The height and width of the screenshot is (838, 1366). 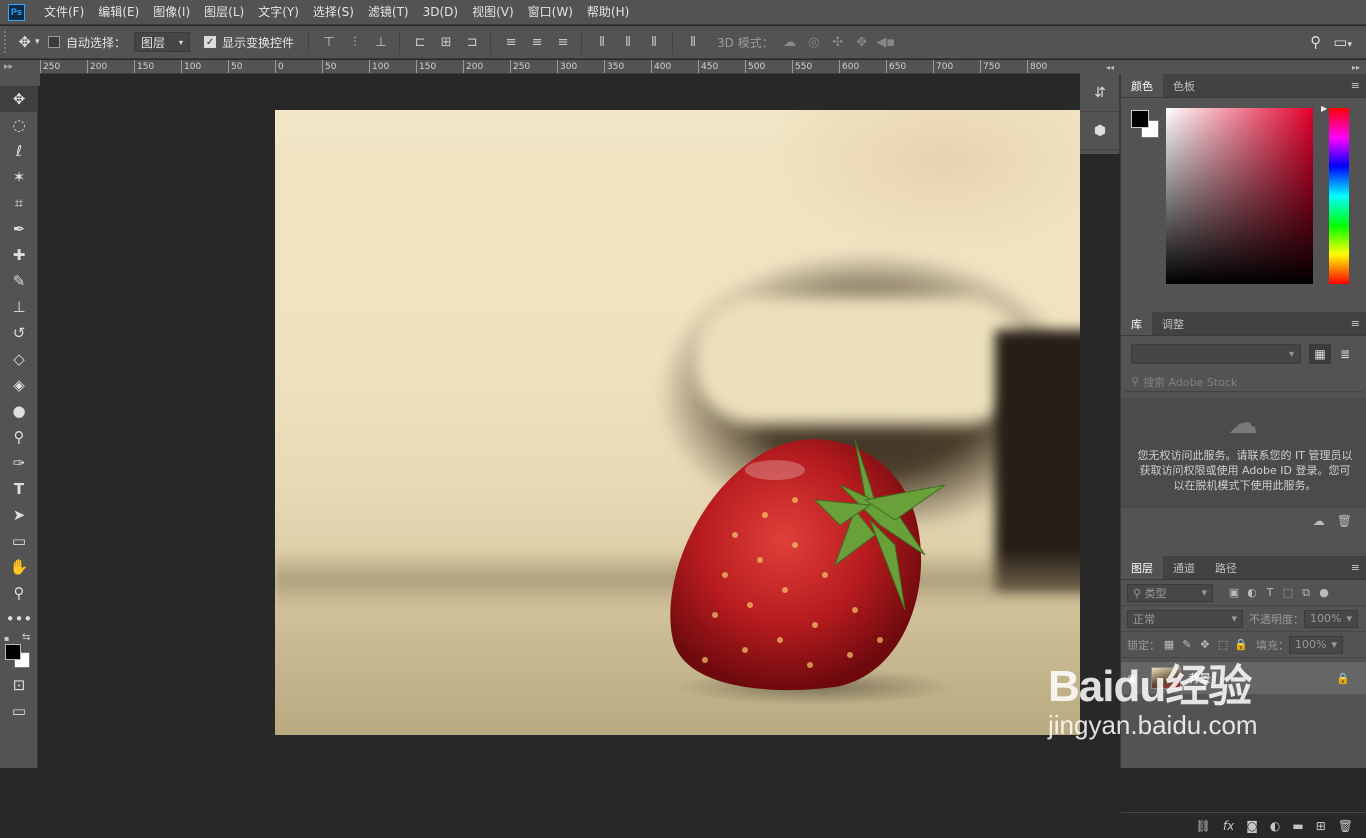 I want to click on marquee-tool-icon: ◌, so click(x=19, y=125).